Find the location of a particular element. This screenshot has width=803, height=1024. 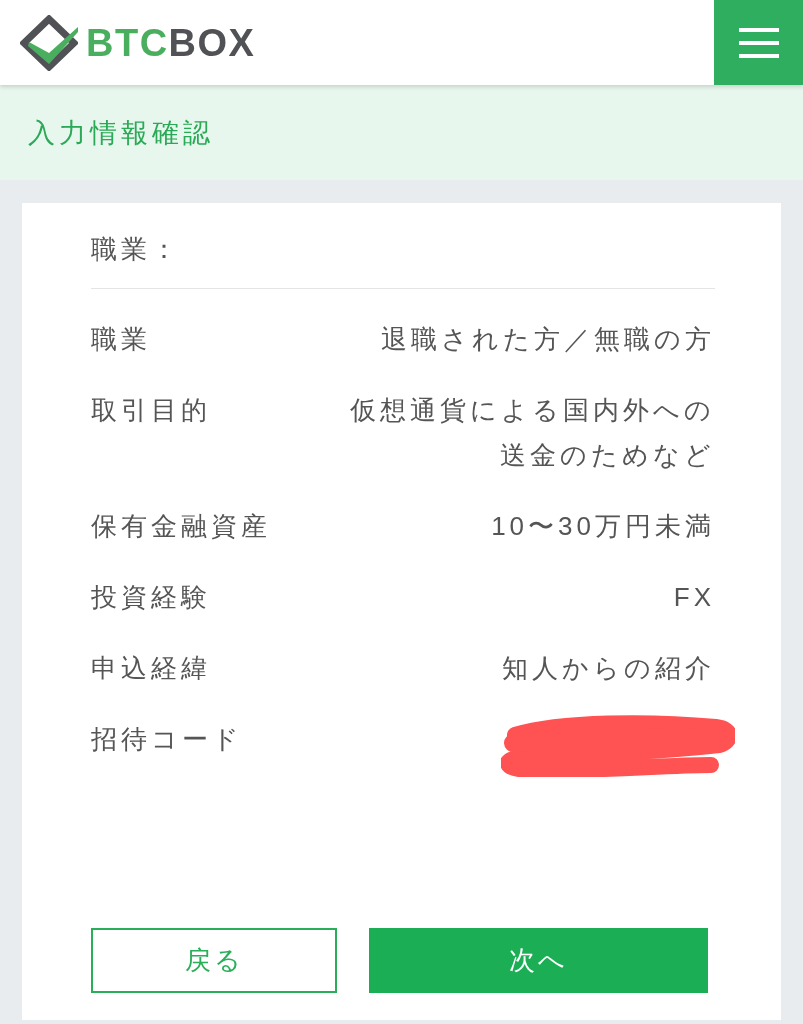

back-button: 戻る is located at coordinates (214, 960).